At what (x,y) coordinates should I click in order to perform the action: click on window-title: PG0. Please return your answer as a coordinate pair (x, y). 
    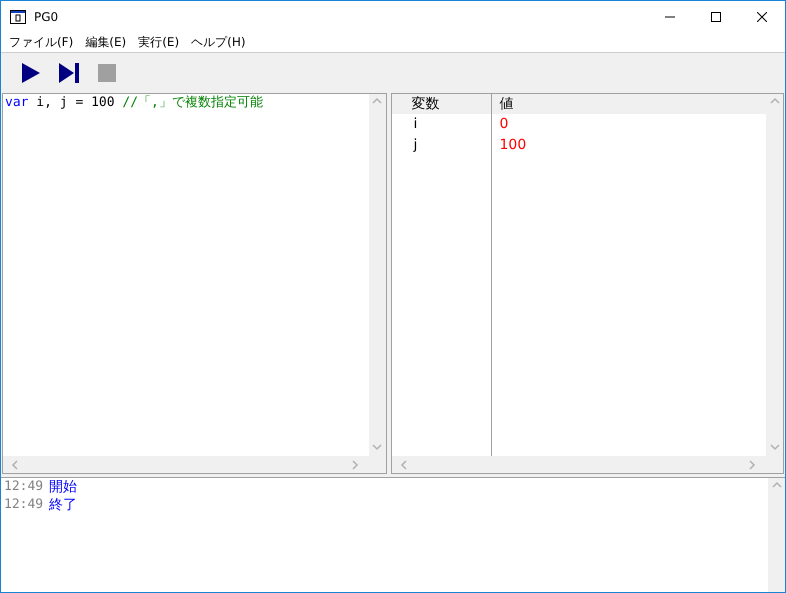
    Looking at the image, I should click on (47, 17).